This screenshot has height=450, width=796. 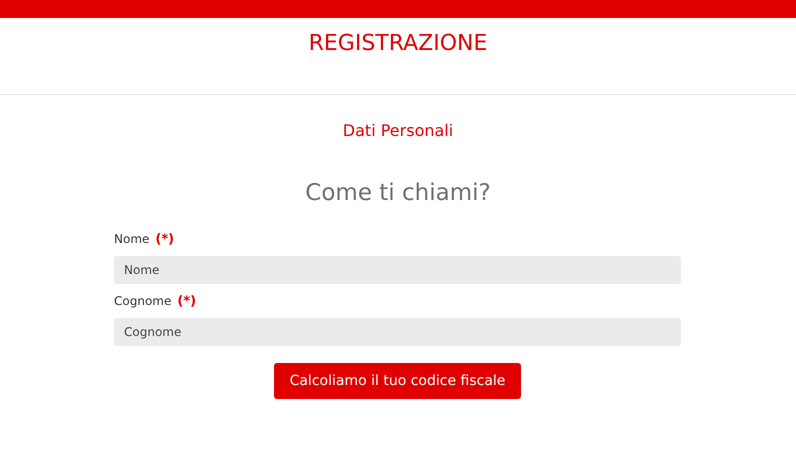 What do you see at coordinates (132, 239) in the screenshot?
I see `field-label: Nome` at bounding box center [132, 239].